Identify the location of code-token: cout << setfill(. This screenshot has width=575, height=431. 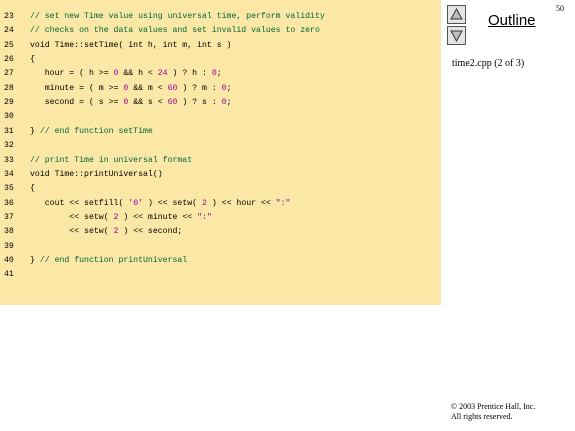
(79, 203).